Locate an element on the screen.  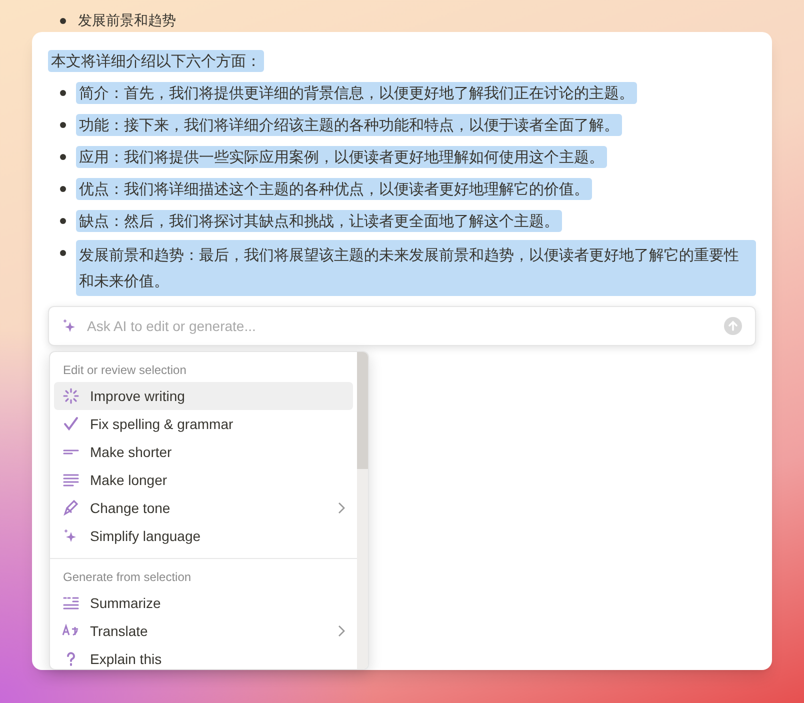
list-item: 应用：我们将提供一些实际应用案例，以便读者更好地理解如何使用这个主题。 is located at coordinates (341, 157).